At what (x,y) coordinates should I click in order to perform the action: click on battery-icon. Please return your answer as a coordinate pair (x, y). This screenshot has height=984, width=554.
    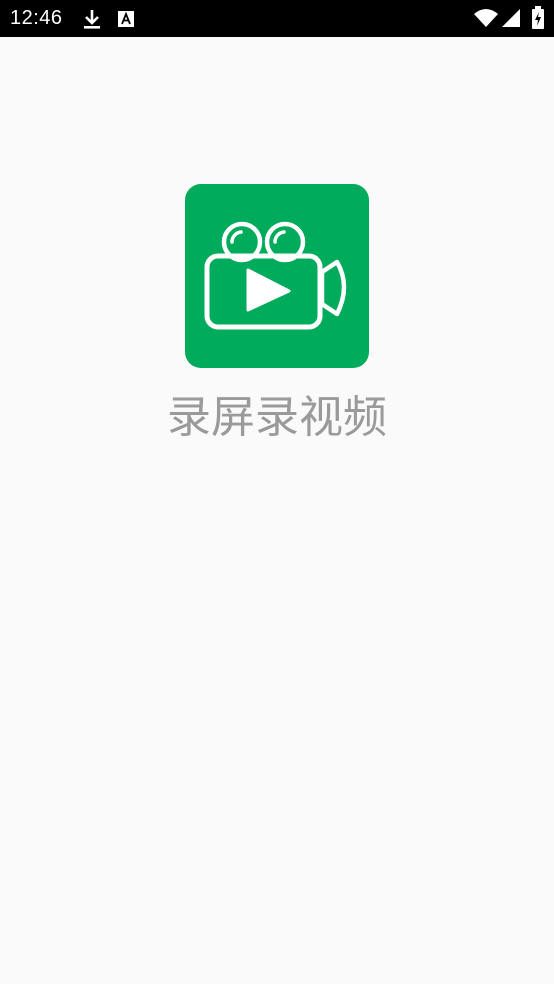
    Looking at the image, I should click on (538, 20).